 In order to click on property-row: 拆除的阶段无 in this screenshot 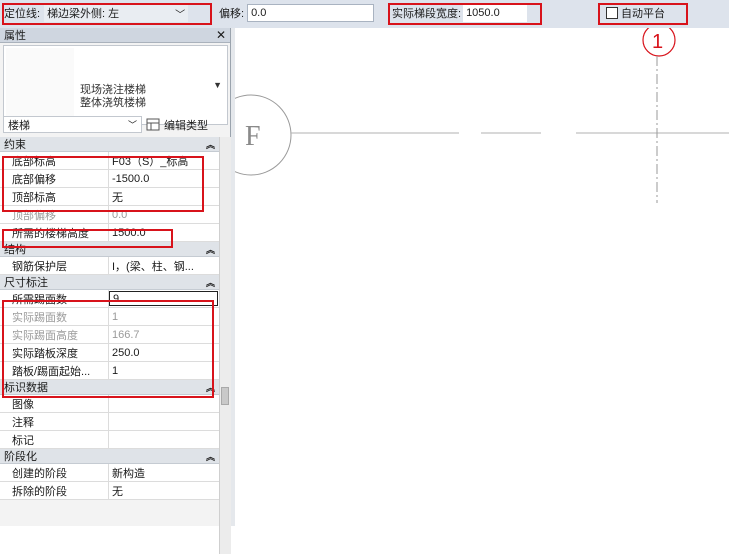, I will do `click(109, 491)`.